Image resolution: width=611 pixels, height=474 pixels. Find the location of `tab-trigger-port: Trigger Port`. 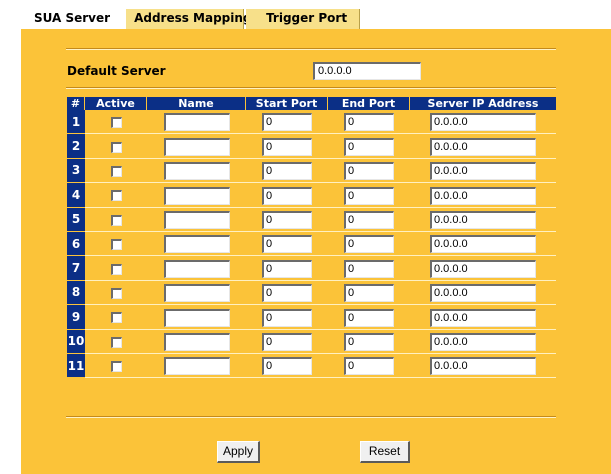

tab-trigger-port: Trigger Port is located at coordinates (303, 19).